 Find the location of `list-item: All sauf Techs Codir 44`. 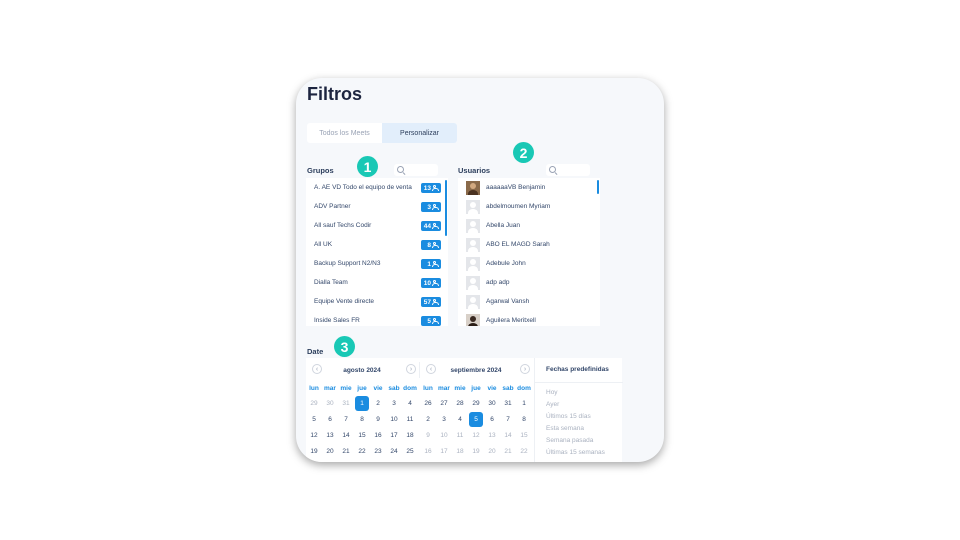

list-item: All sauf Techs Codir 44 is located at coordinates (377, 225).